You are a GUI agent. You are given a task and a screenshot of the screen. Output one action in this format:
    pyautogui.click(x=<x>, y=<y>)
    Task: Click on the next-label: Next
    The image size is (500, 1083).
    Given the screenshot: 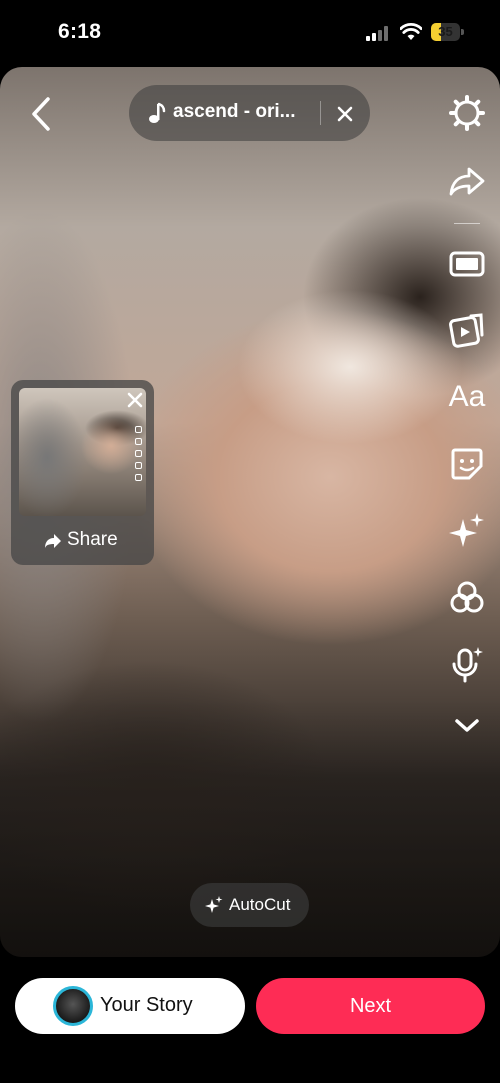 What is the action you would take?
    pyautogui.click(x=370, y=1006)
    